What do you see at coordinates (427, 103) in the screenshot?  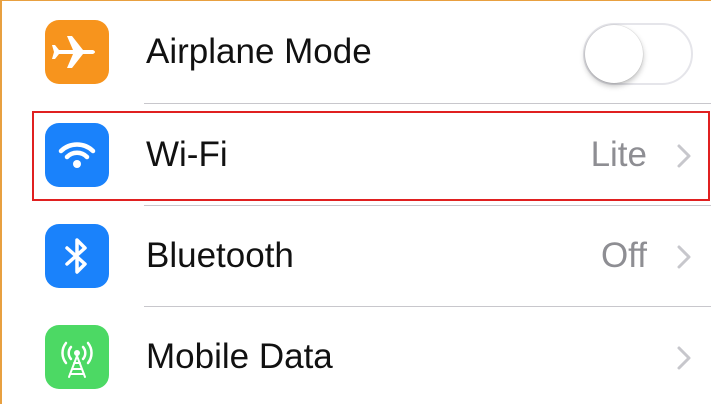 I see `row-divider` at bounding box center [427, 103].